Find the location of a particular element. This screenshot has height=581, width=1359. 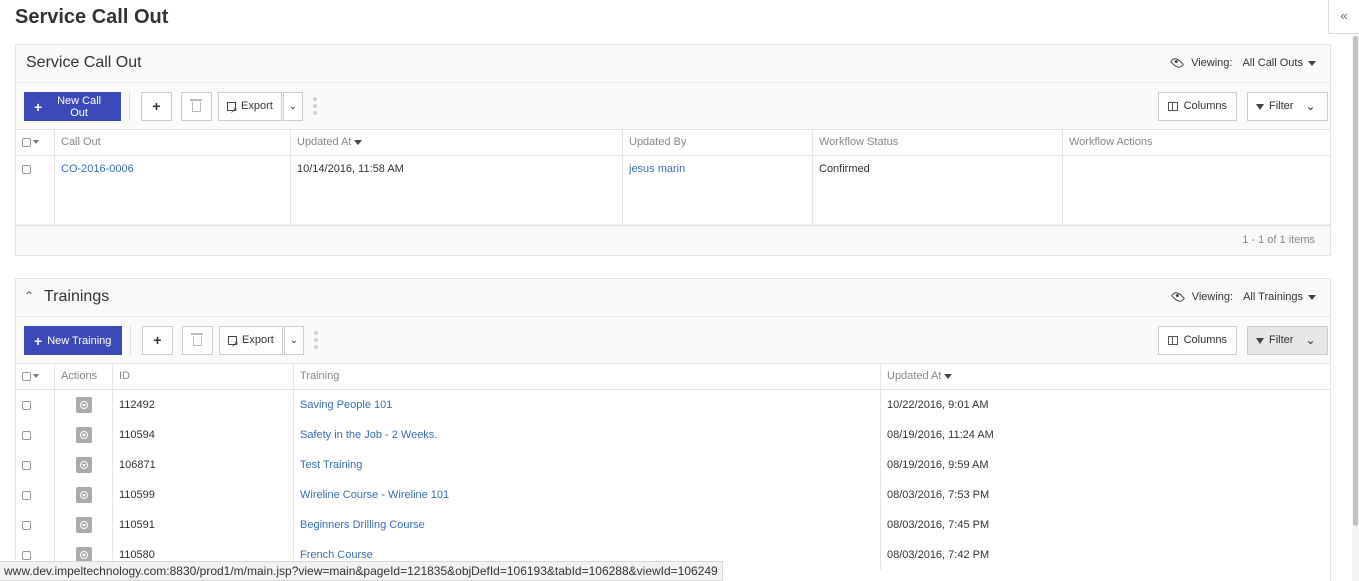

column-header-workflow-actions: Workflow Actions is located at coordinates (1196, 142).